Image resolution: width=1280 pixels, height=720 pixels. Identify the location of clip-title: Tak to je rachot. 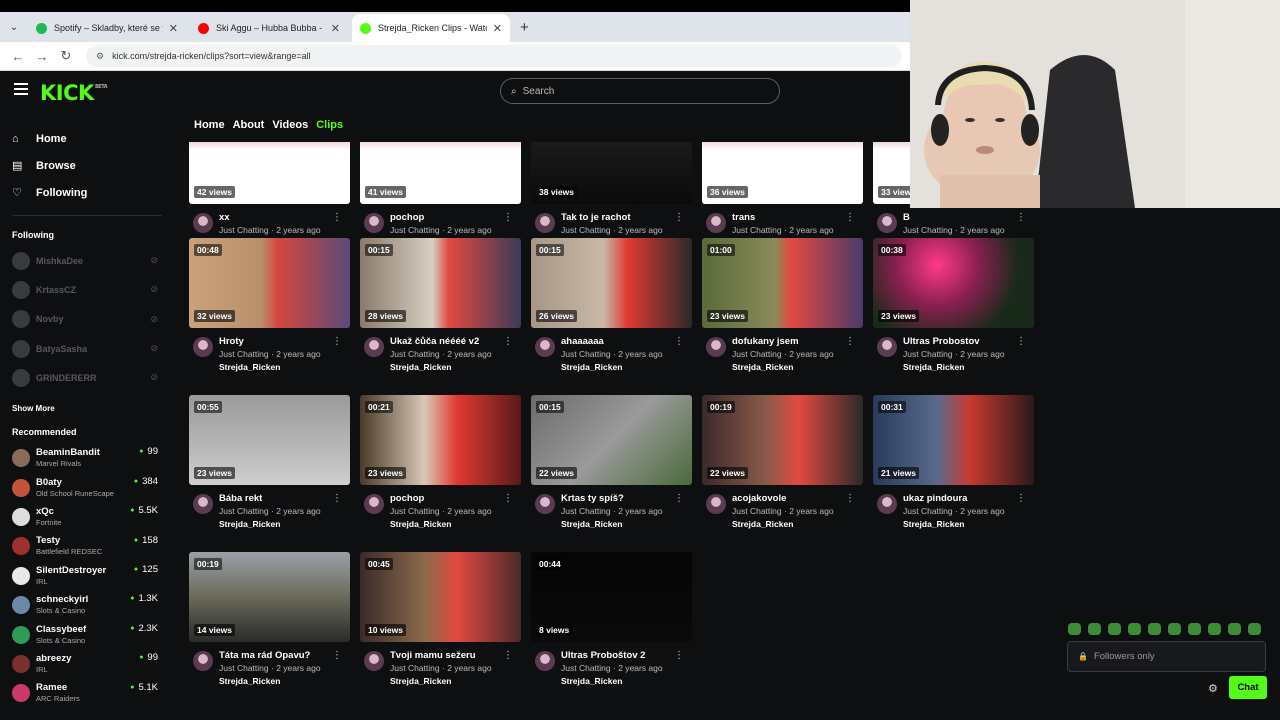
(617, 217).